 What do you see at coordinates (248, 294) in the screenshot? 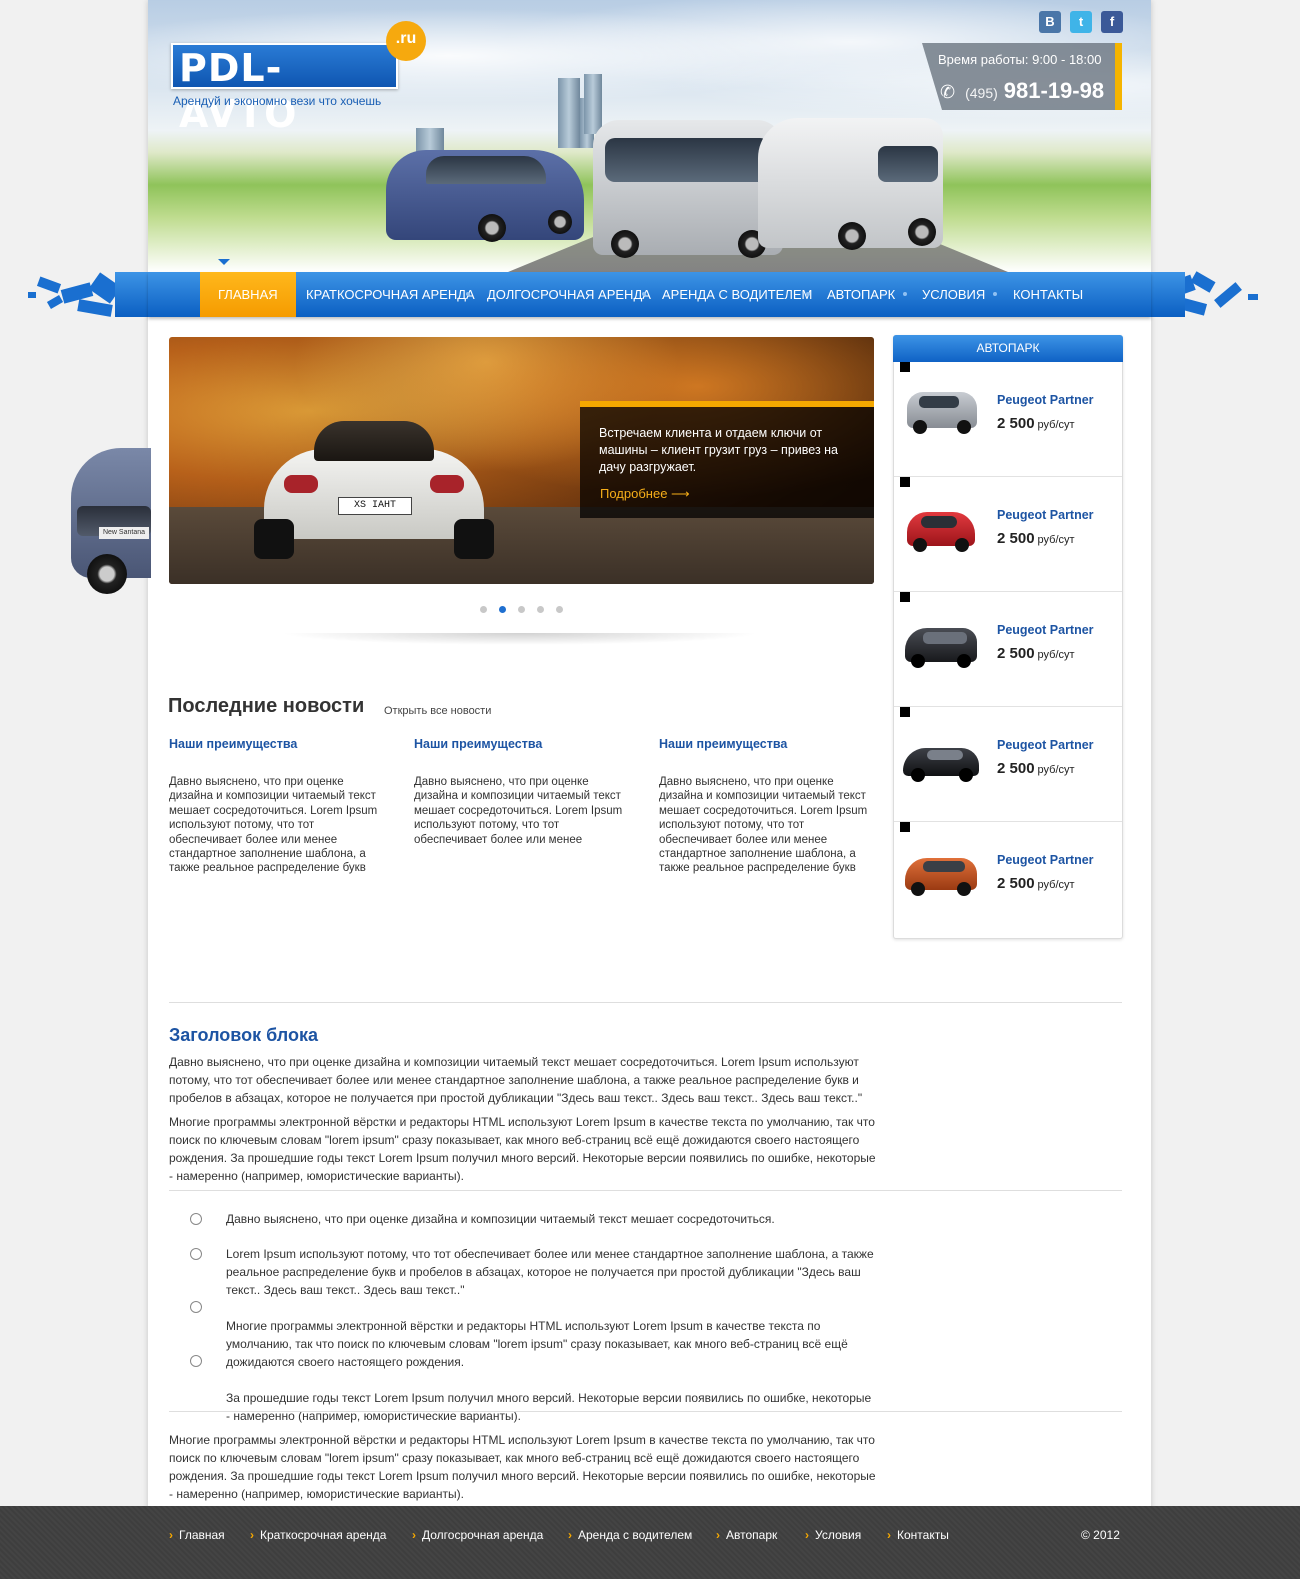
I see `nav-item-home: Главная` at bounding box center [248, 294].